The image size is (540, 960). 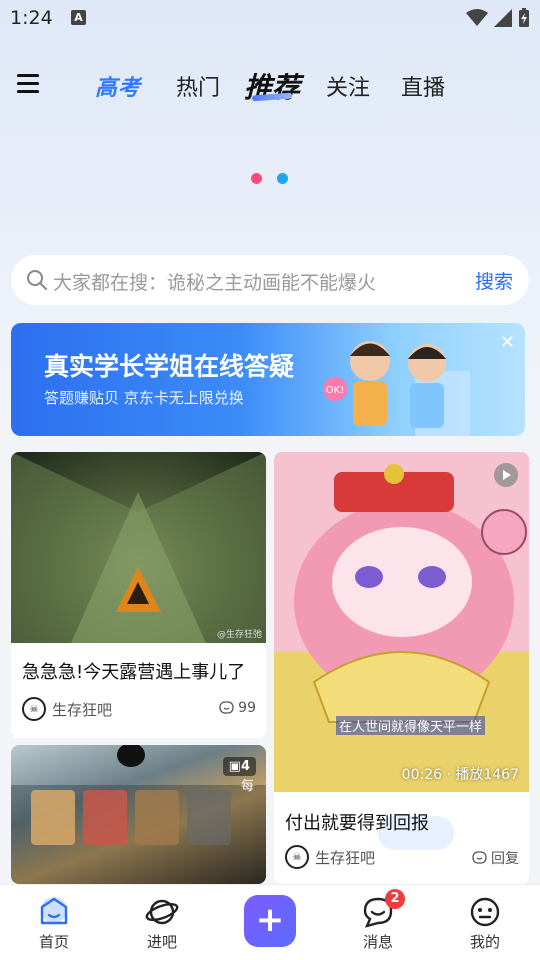 I want to click on promo-banner: 真实学长学姐在线答疑 答题赚贴贝 京东卡无上限兑换 OK! ✕, so click(x=268, y=379).